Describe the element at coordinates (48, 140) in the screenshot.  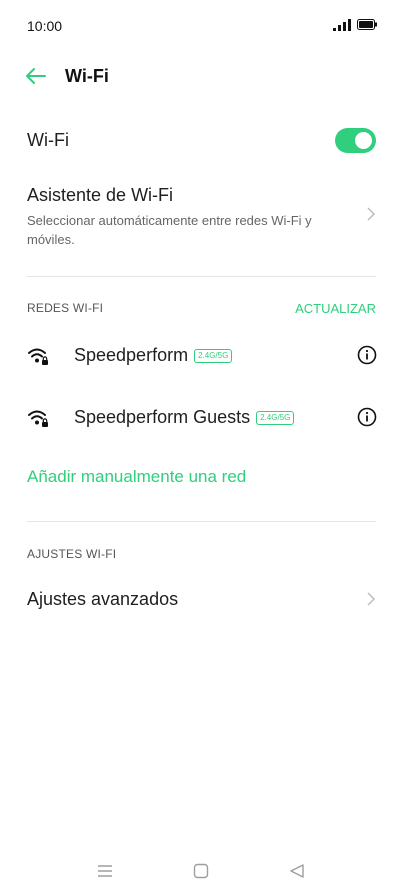
I see `wifi-label: Wi-Fi` at that location.